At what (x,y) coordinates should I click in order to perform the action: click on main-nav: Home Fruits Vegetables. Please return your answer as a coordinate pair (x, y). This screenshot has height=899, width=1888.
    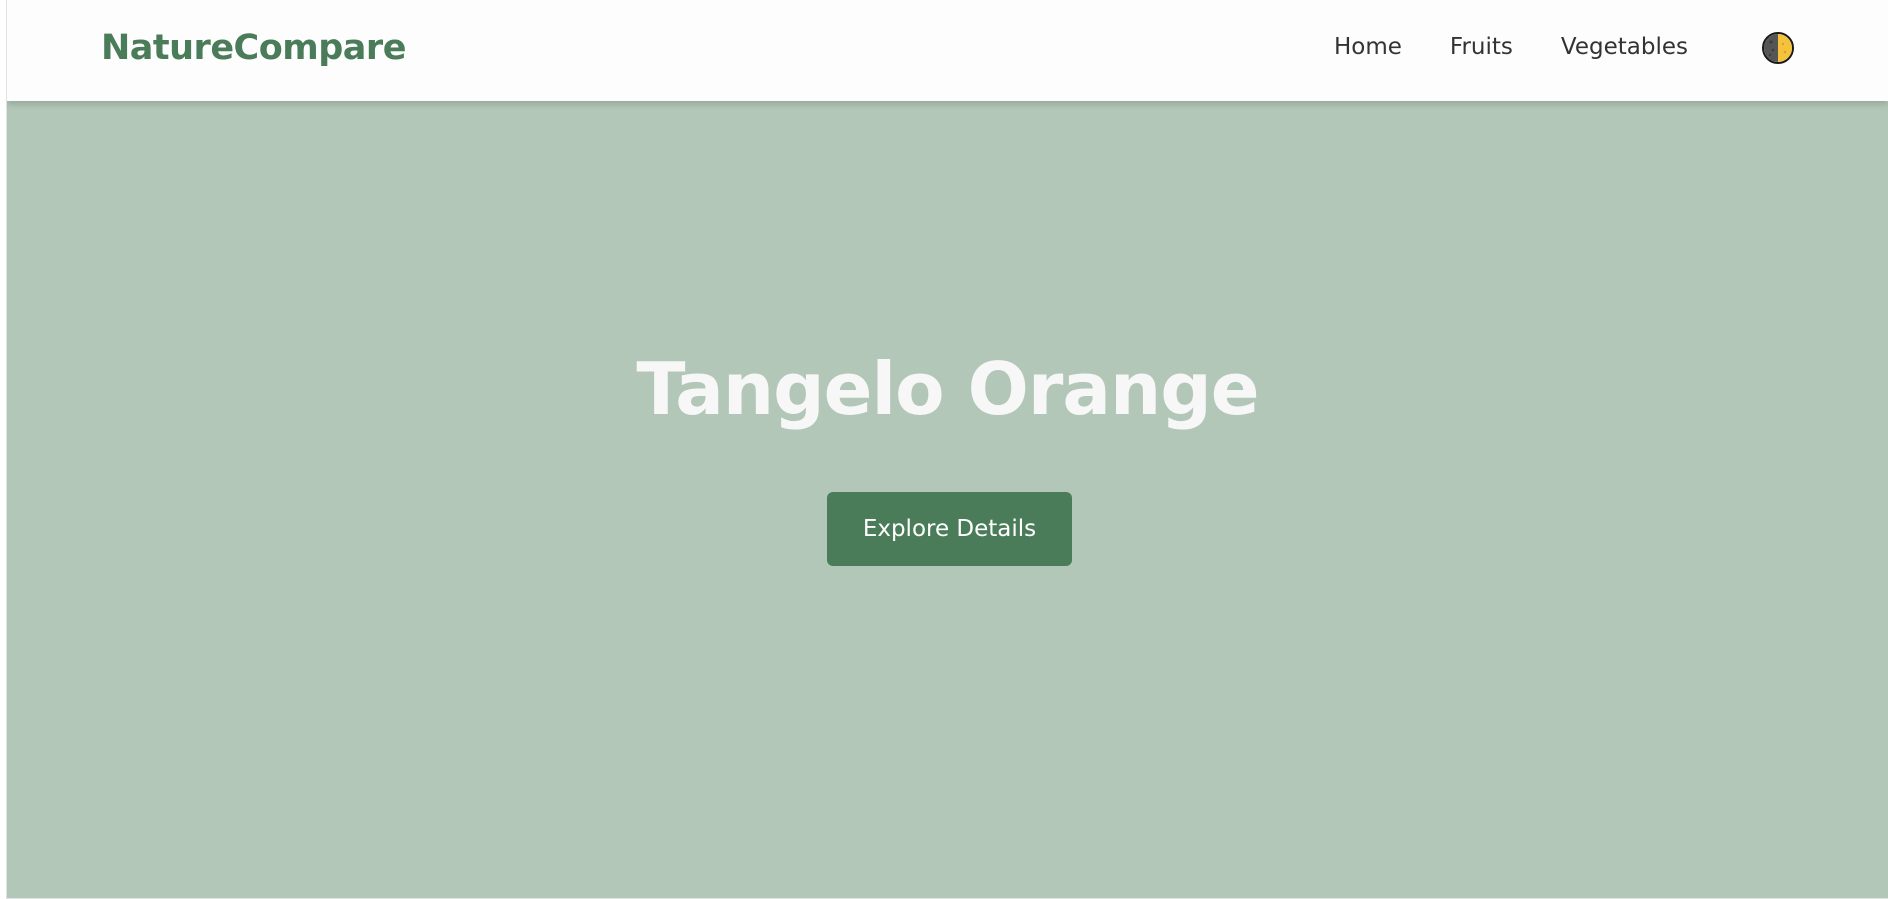
    Looking at the image, I should click on (1511, 47).